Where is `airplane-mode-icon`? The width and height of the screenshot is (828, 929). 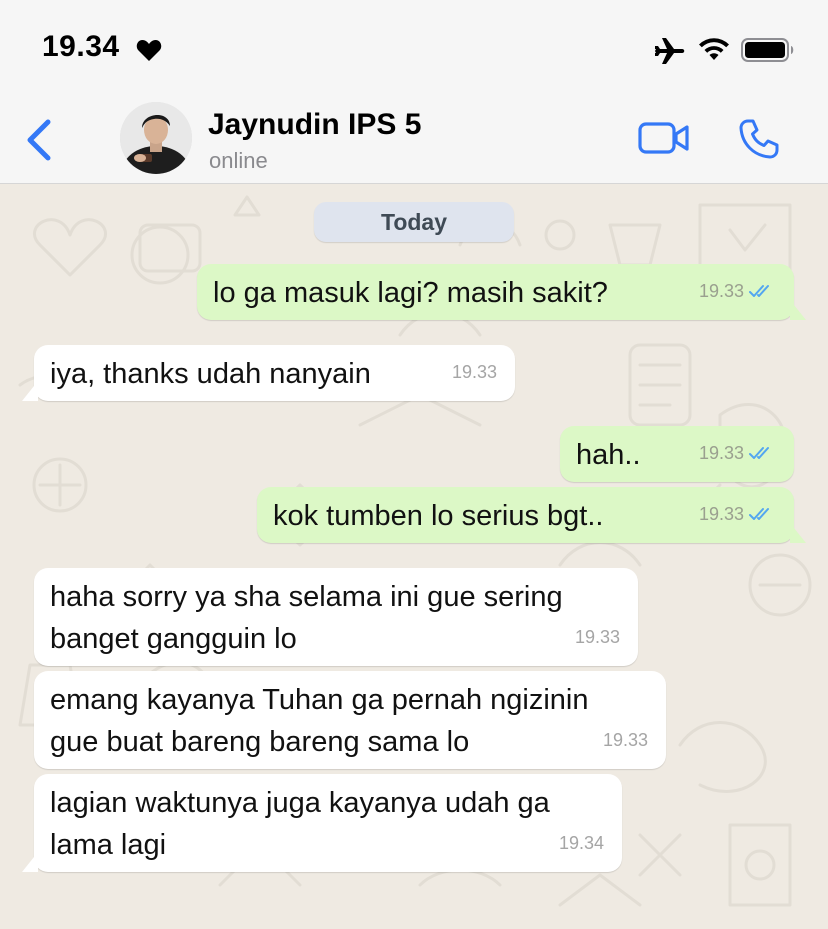 airplane-mode-icon is located at coordinates (670, 51).